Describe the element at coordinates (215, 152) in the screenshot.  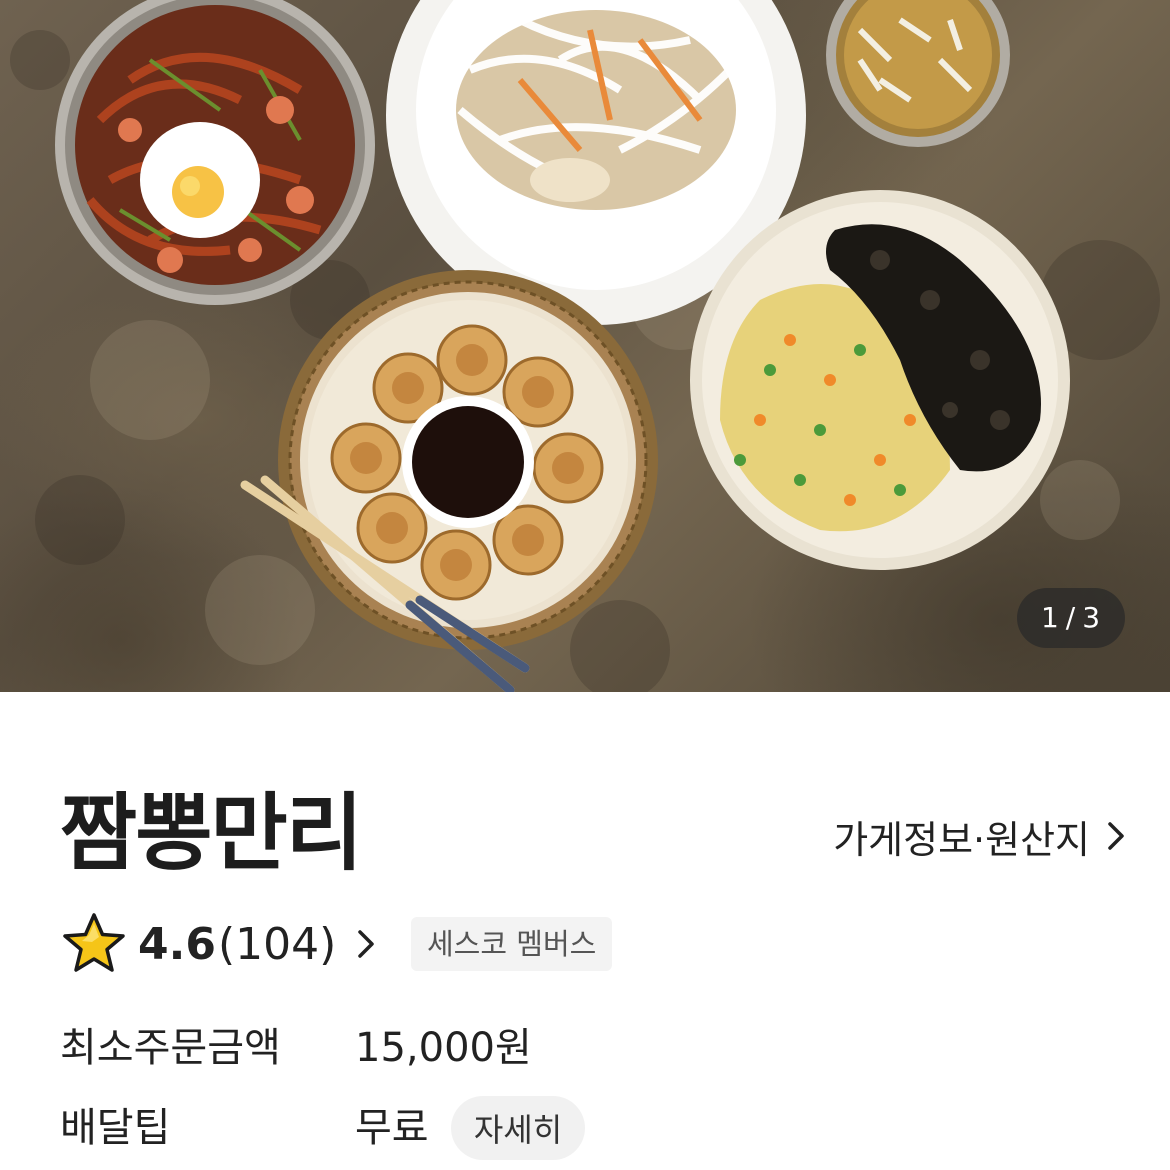
I see `spicy-noodle-bowl` at that location.